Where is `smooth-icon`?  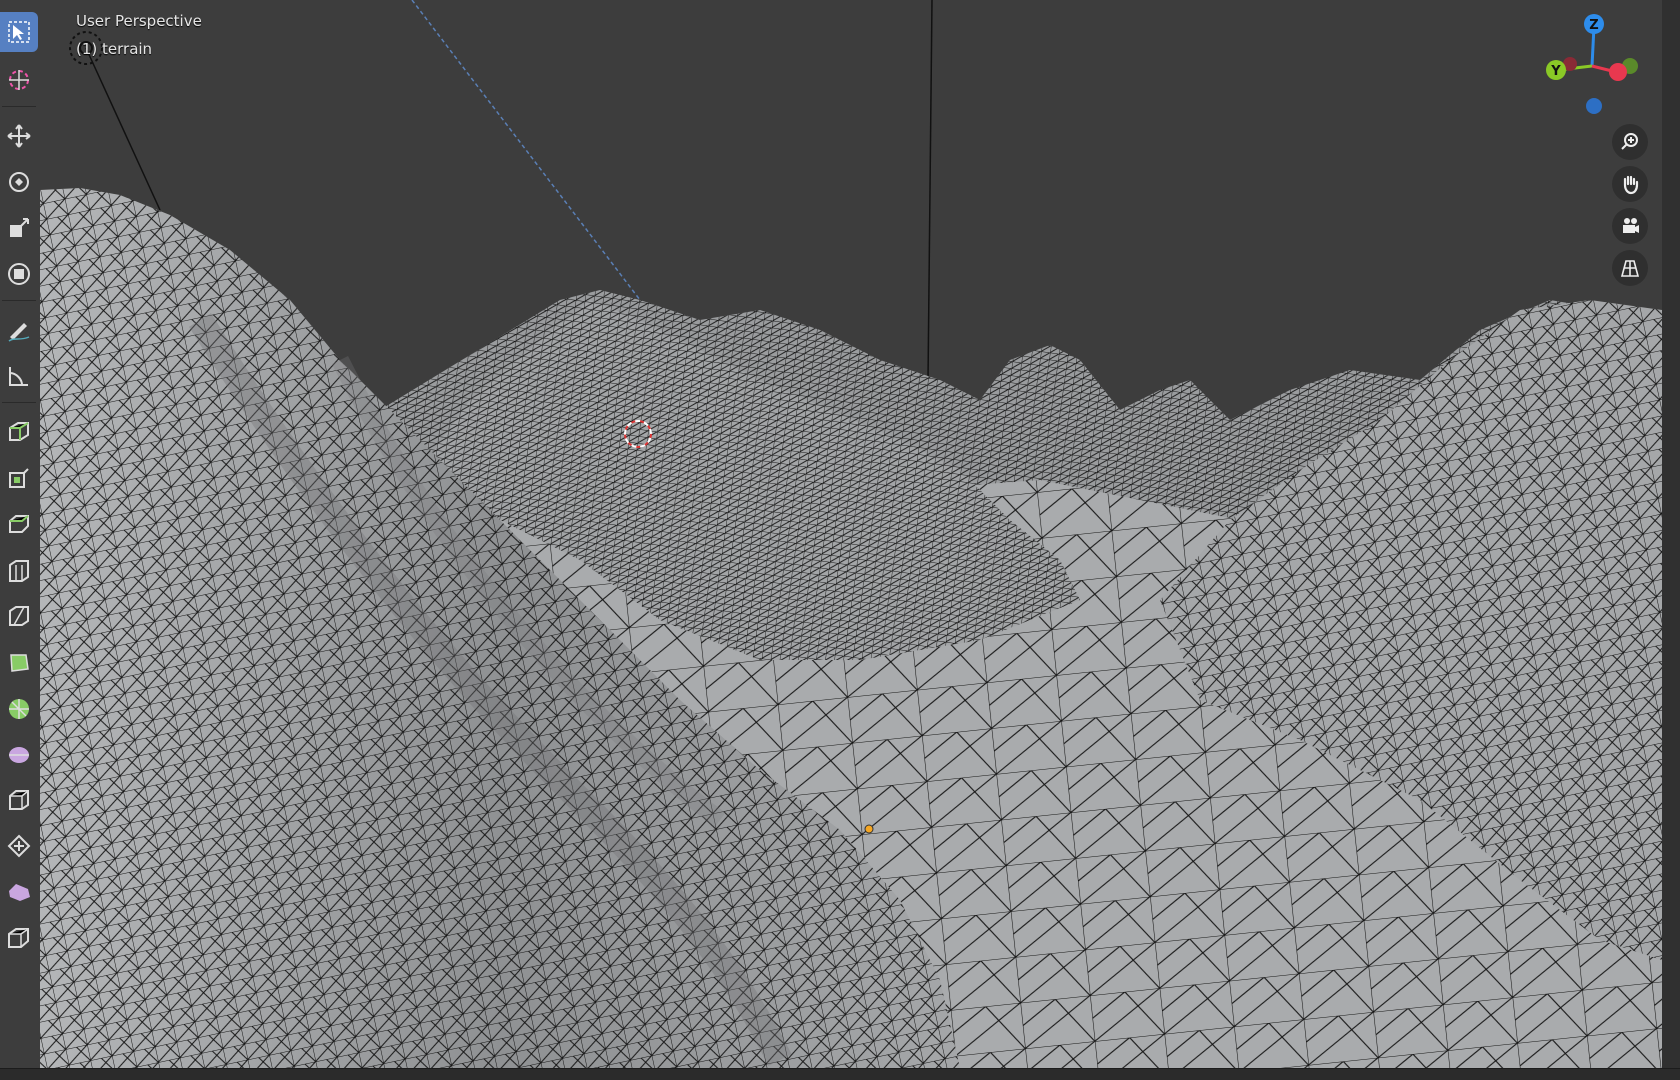 smooth-icon is located at coordinates (19, 800).